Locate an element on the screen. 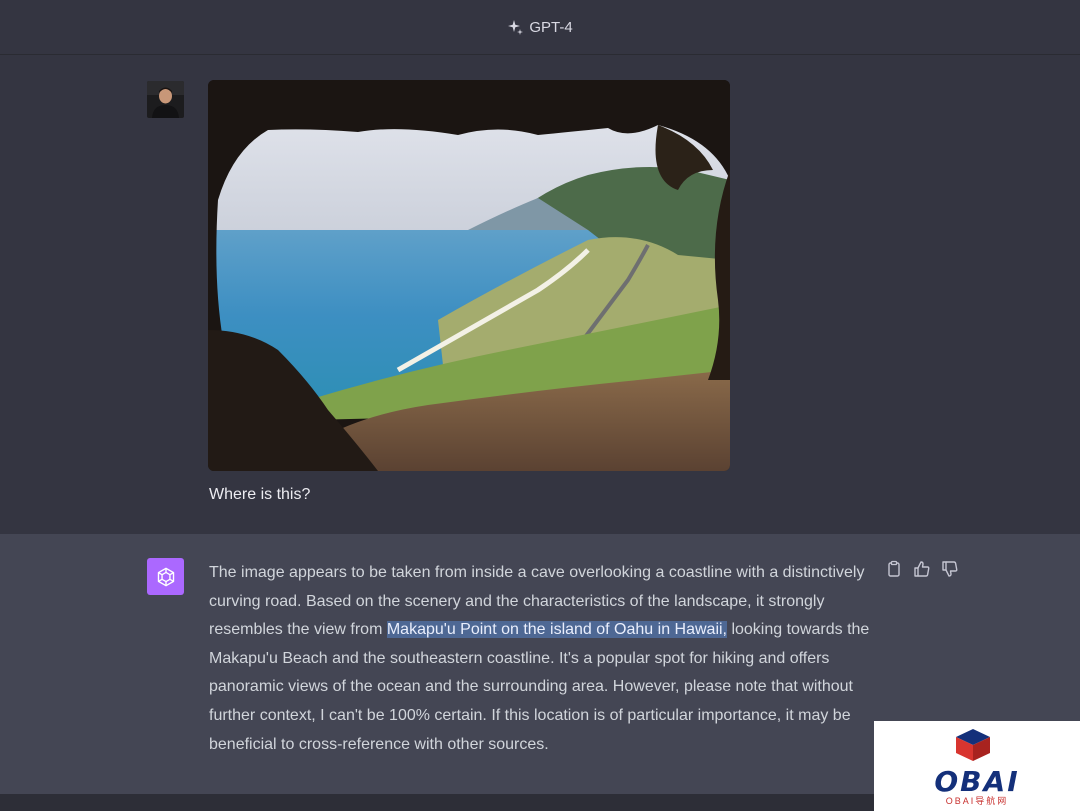  watermark-logo-icon is located at coordinates (973, 745).